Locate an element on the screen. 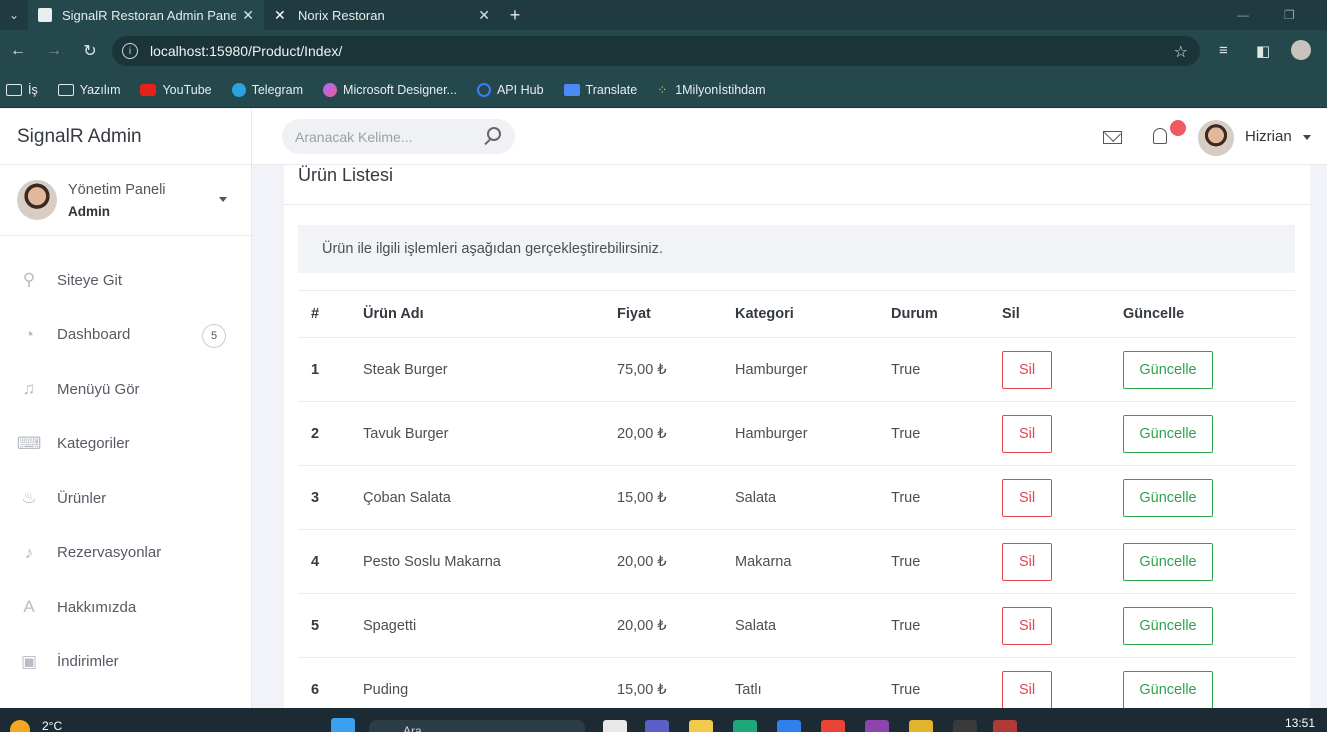 This screenshot has width=1327, height=732. new-tab-icon: + is located at coordinates (515, 15).